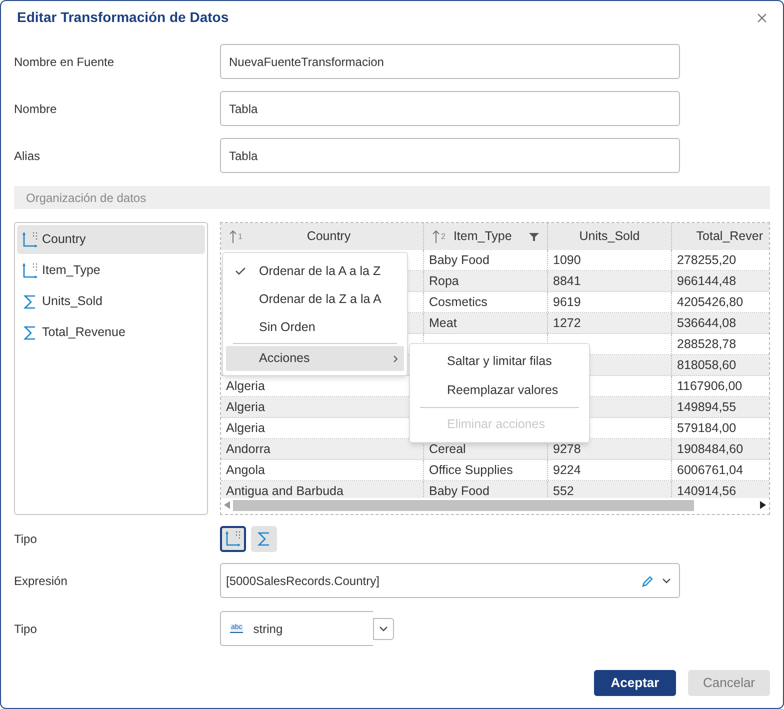  Describe the element at coordinates (41, 581) in the screenshot. I see `field-label: Expresión` at that location.